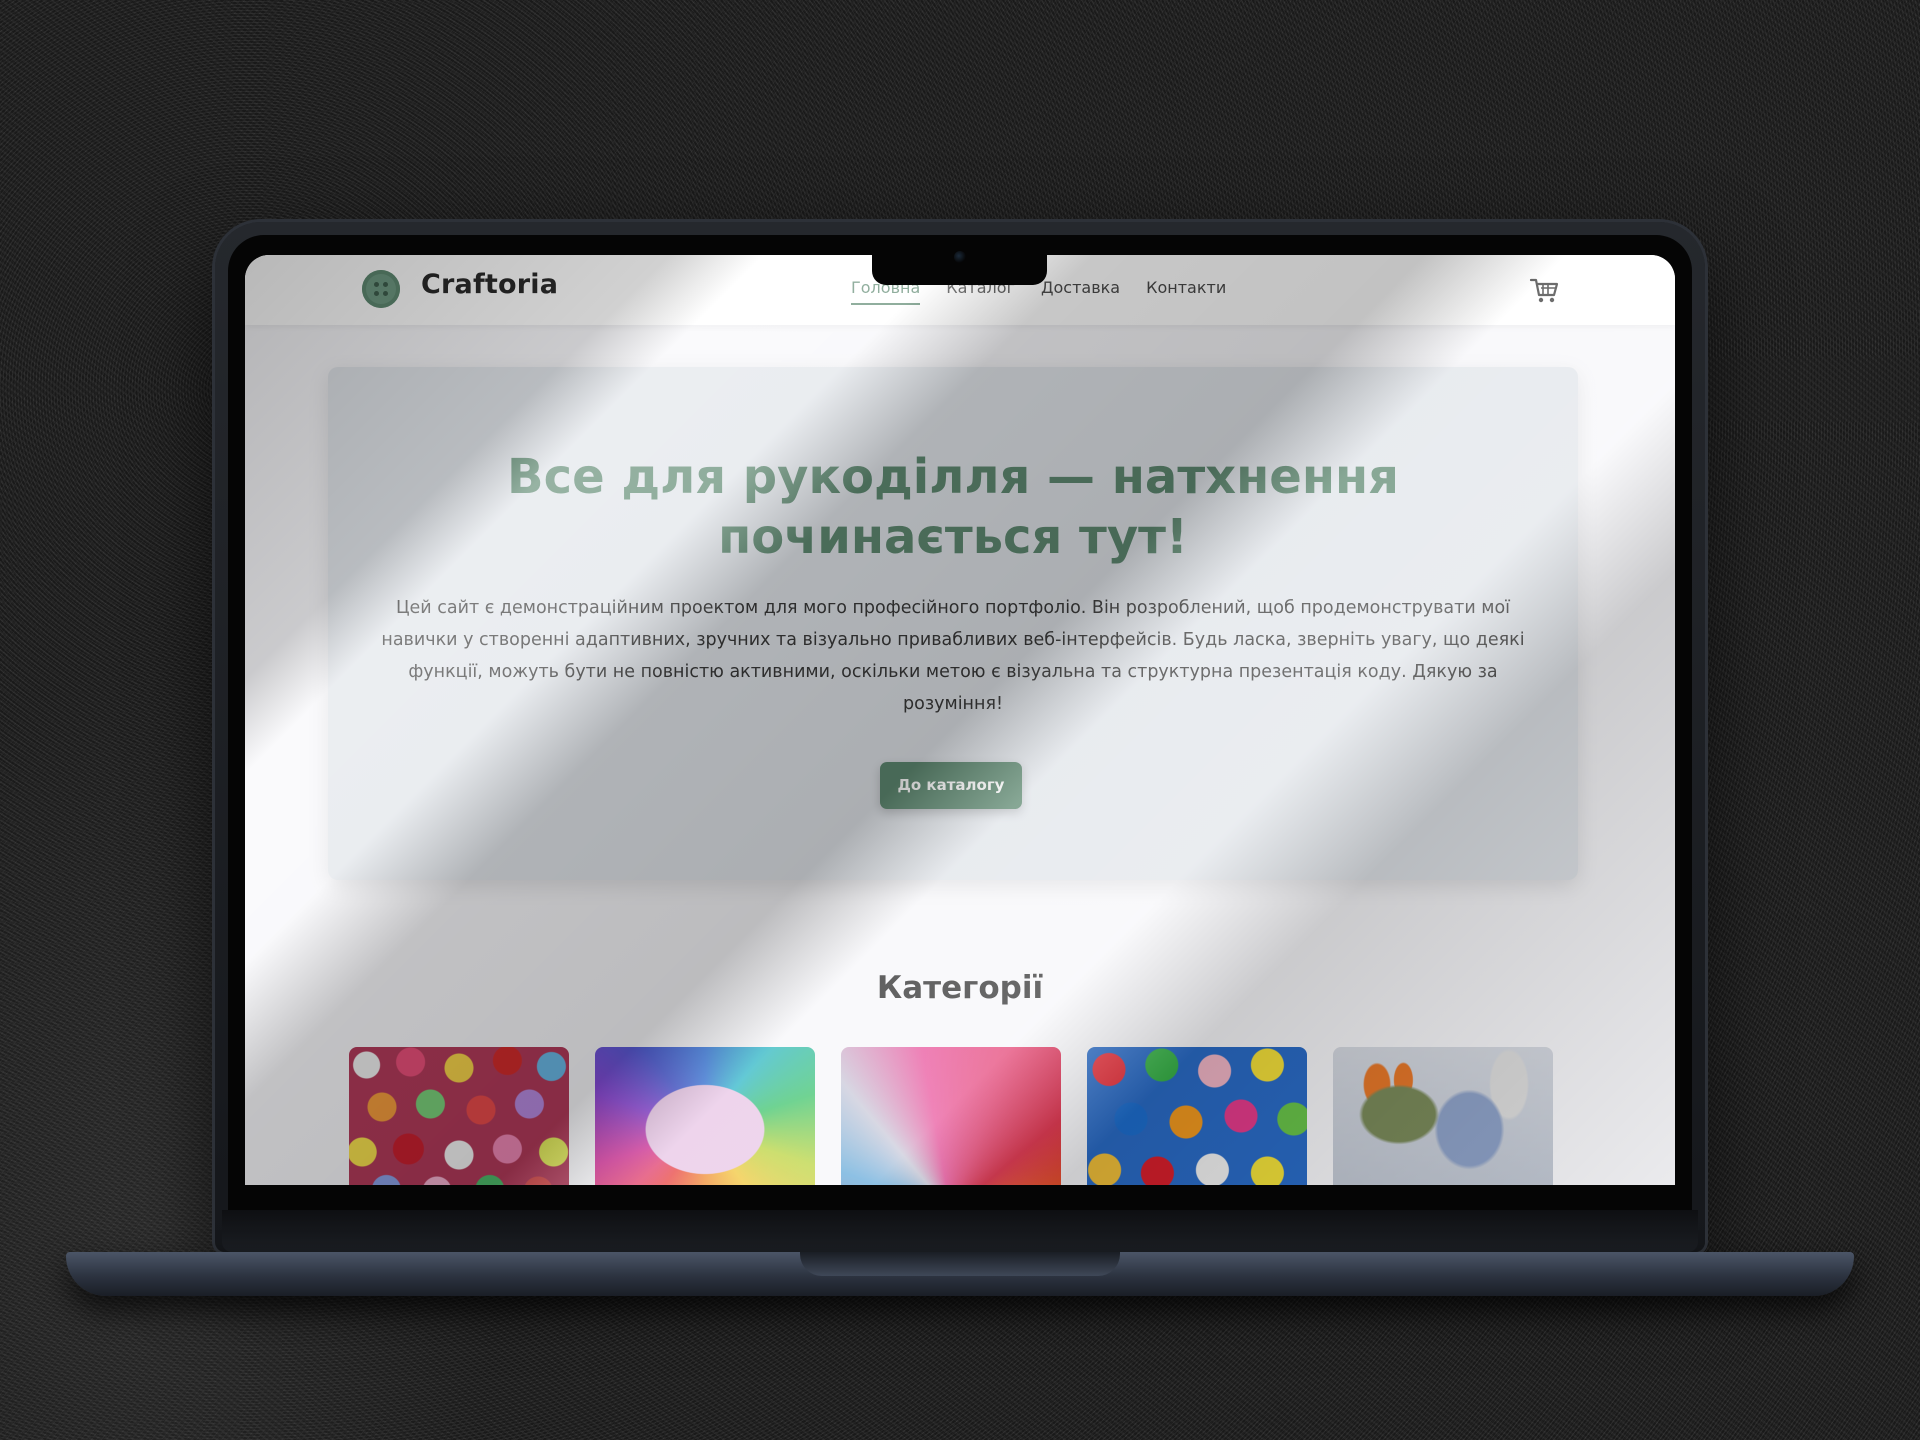  I want to click on hero-title-line: Все для рукоділля — натхнення, so click(953, 477).